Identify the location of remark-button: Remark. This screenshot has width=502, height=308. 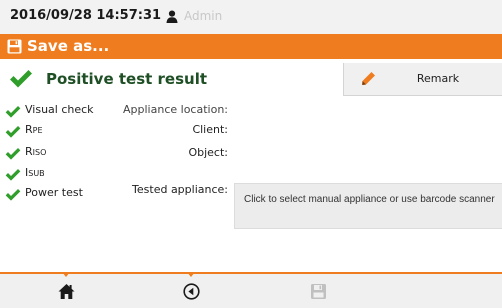
(422, 79).